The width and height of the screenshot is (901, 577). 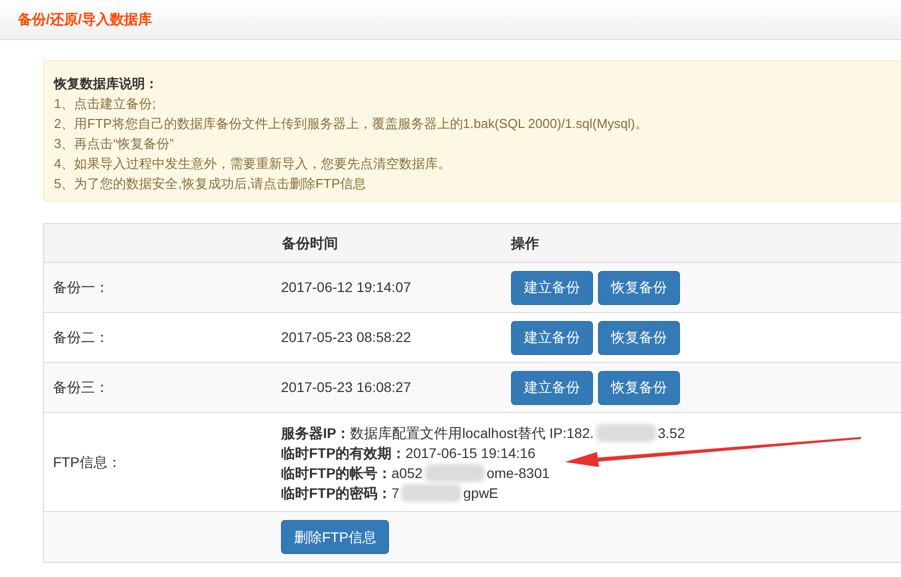 I want to click on notice-line: 1、点击建立备份;, so click(x=105, y=104).